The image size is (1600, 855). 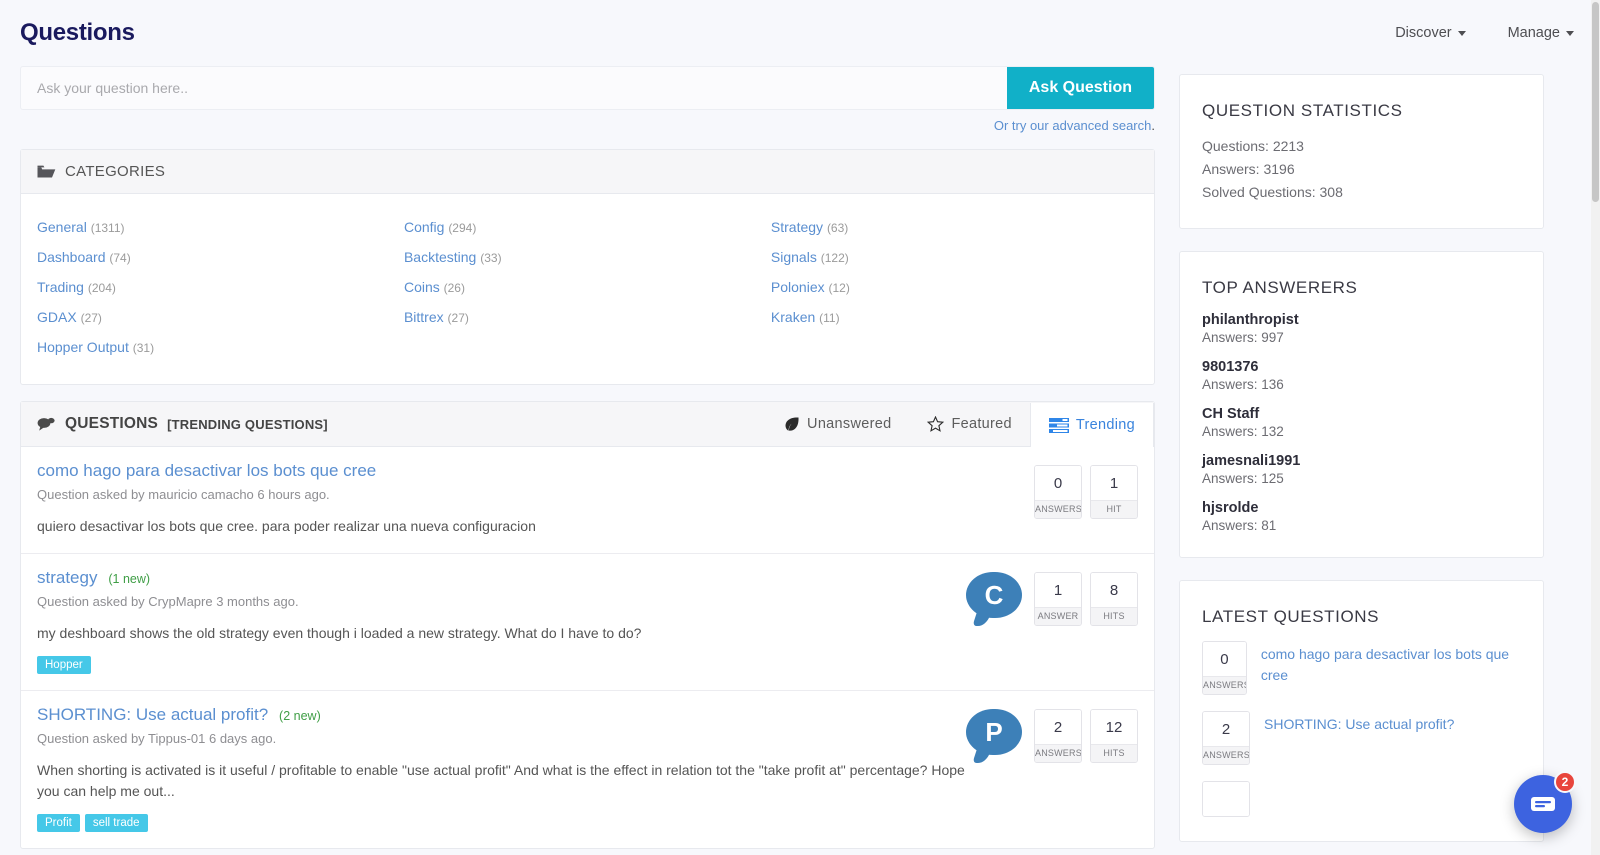 I want to click on category-dashboard-link: Dashboard, so click(x=71, y=257).